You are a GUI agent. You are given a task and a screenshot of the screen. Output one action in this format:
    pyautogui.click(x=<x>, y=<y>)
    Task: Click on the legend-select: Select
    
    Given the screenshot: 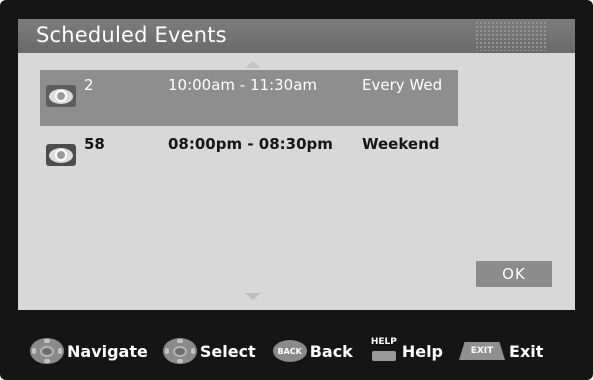 What is the action you would take?
    pyautogui.click(x=209, y=351)
    